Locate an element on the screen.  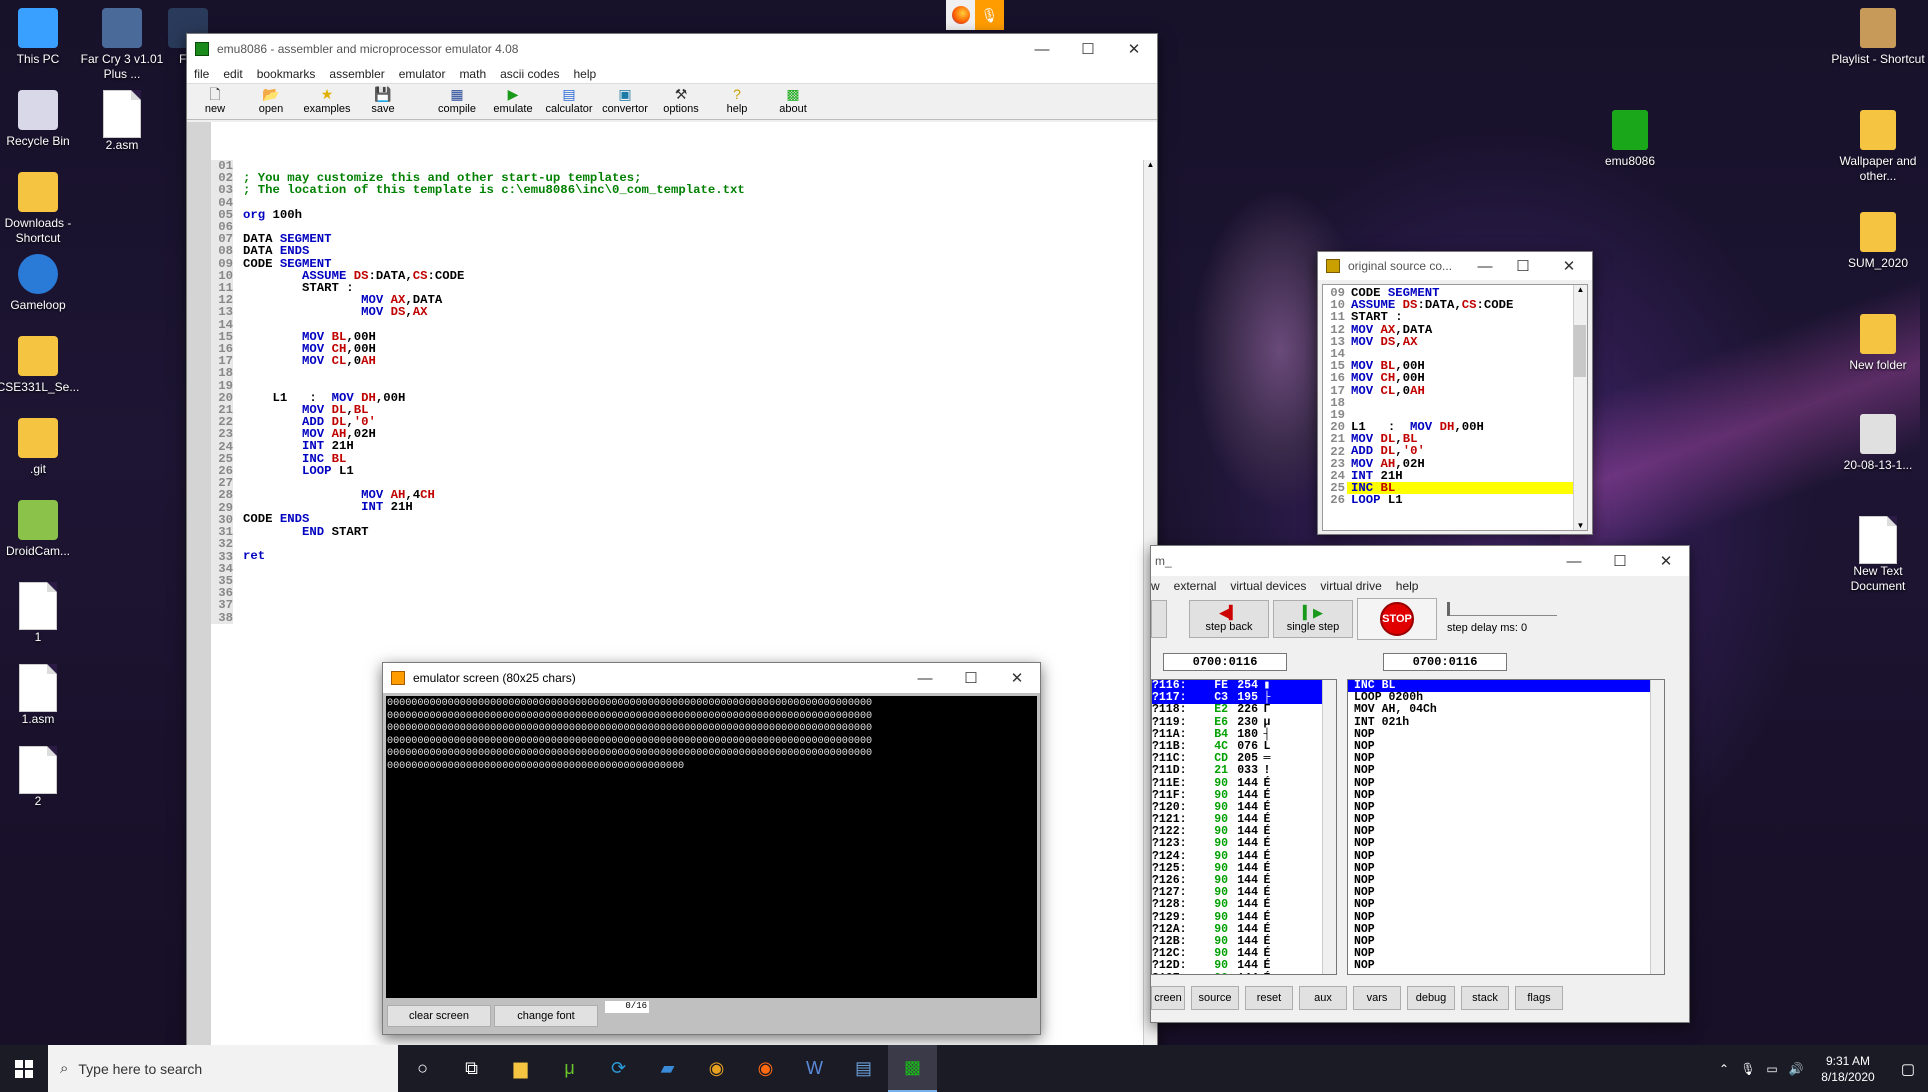
desktop-icon: 2 is located at coordinates (43, 777).